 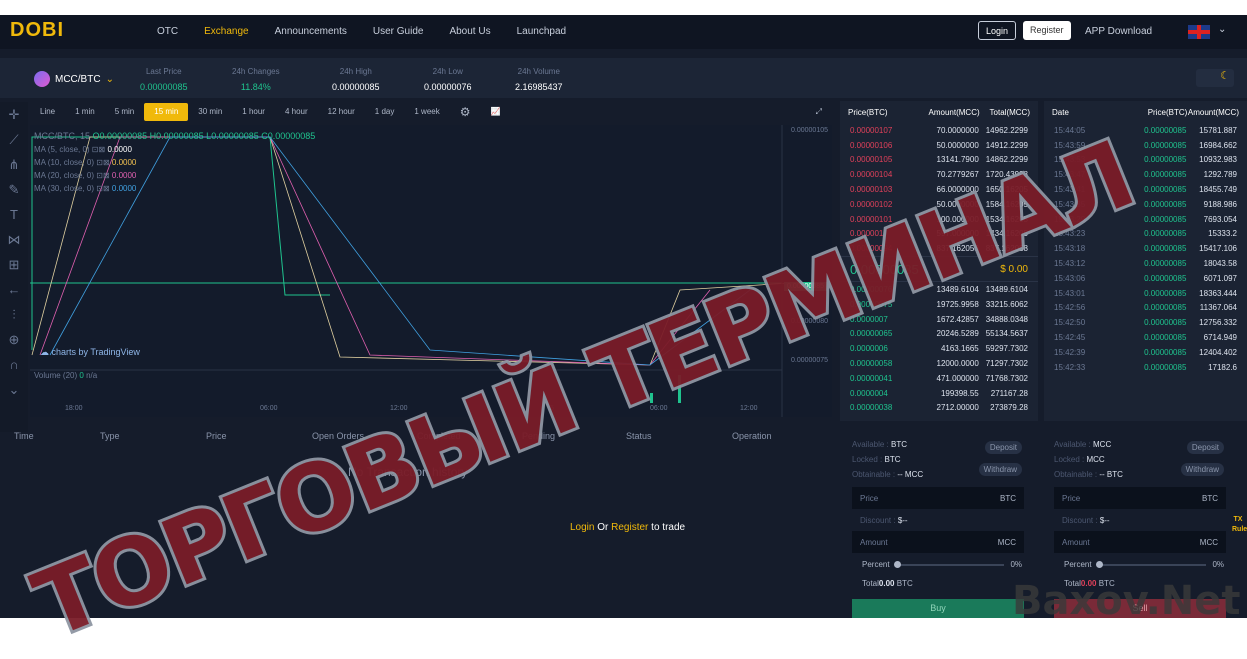 I want to click on fullscreen-icon: ⤢, so click(x=819, y=112).